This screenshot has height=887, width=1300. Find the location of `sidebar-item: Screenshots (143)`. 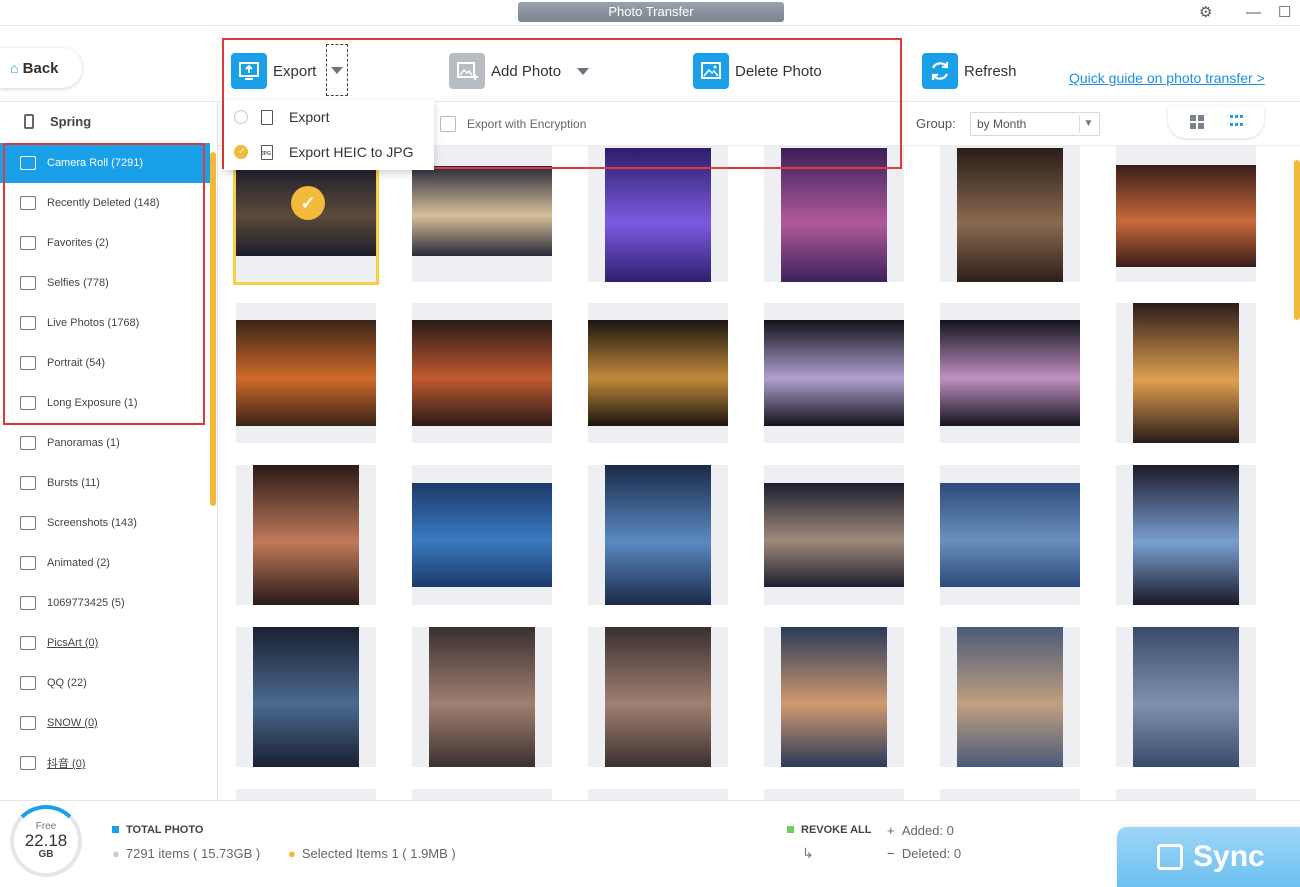

sidebar-item: Screenshots (143) is located at coordinates (105, 523).